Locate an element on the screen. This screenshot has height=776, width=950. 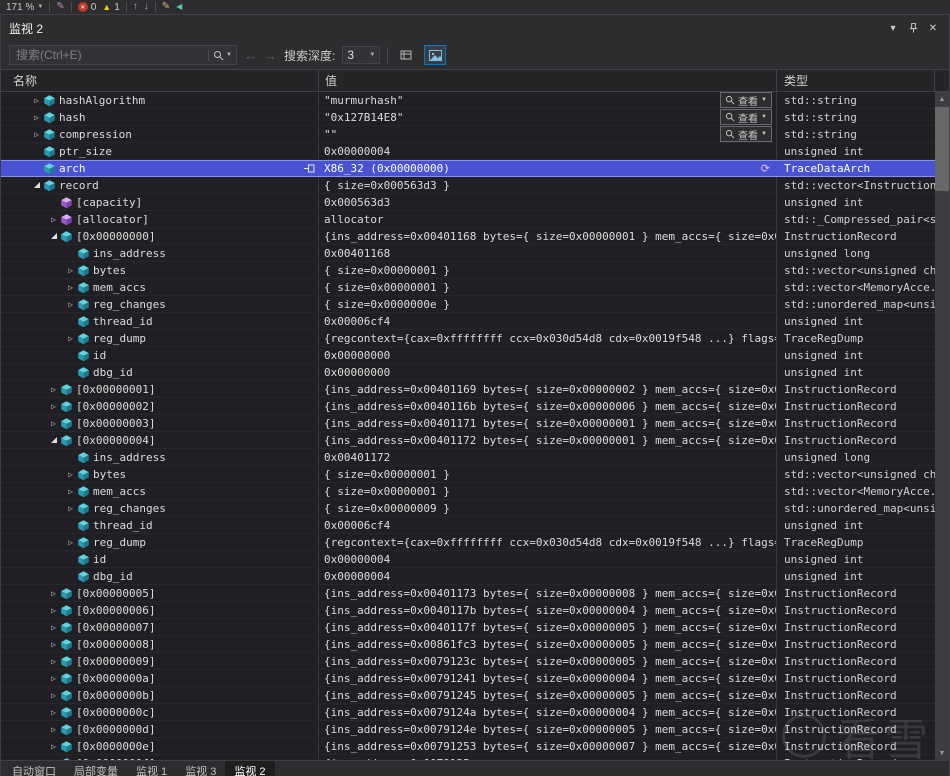
back-arrow-icon: ◀ is located at coordinates (179, 7).